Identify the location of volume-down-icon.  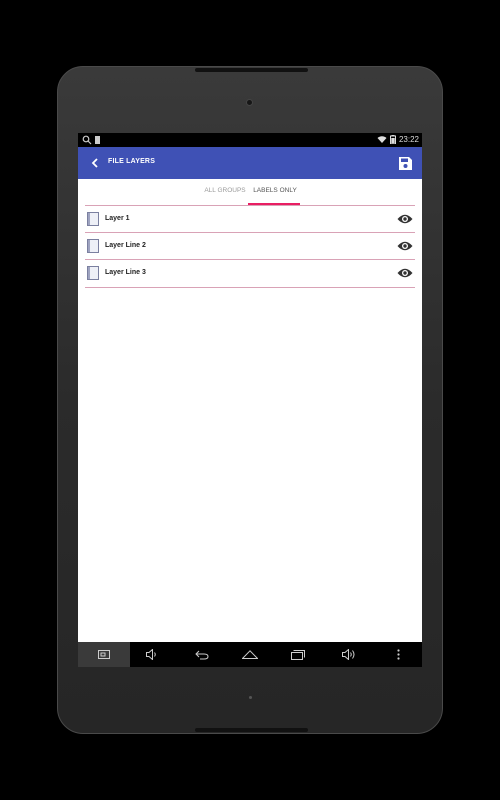
(151, 654).